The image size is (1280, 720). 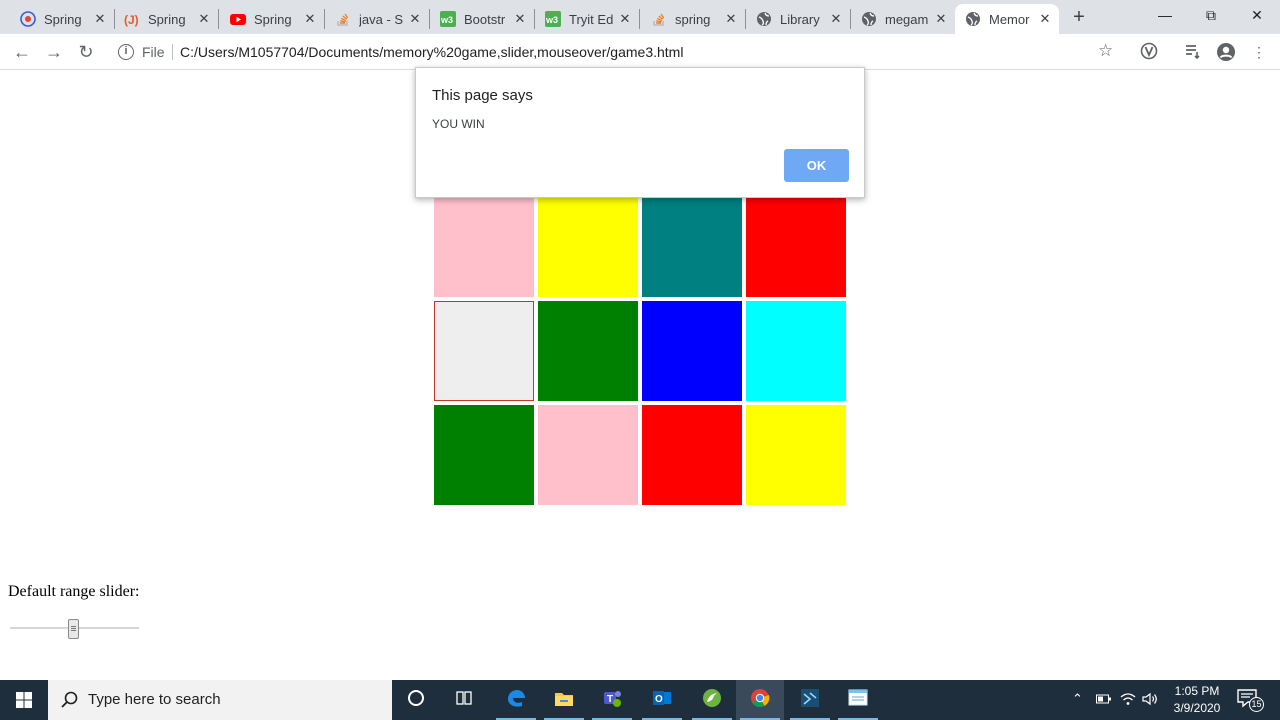 I want to click on taskbar-app-spring-tool-suite, so click(x=712, y=700).